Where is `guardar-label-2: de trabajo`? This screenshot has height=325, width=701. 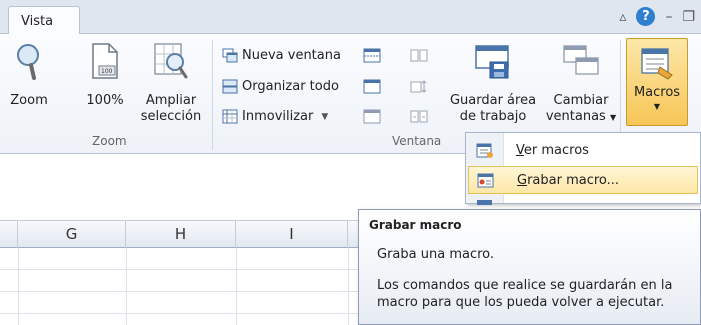
guardar-label-2: de trabajo is located at coordinates (493, 116).